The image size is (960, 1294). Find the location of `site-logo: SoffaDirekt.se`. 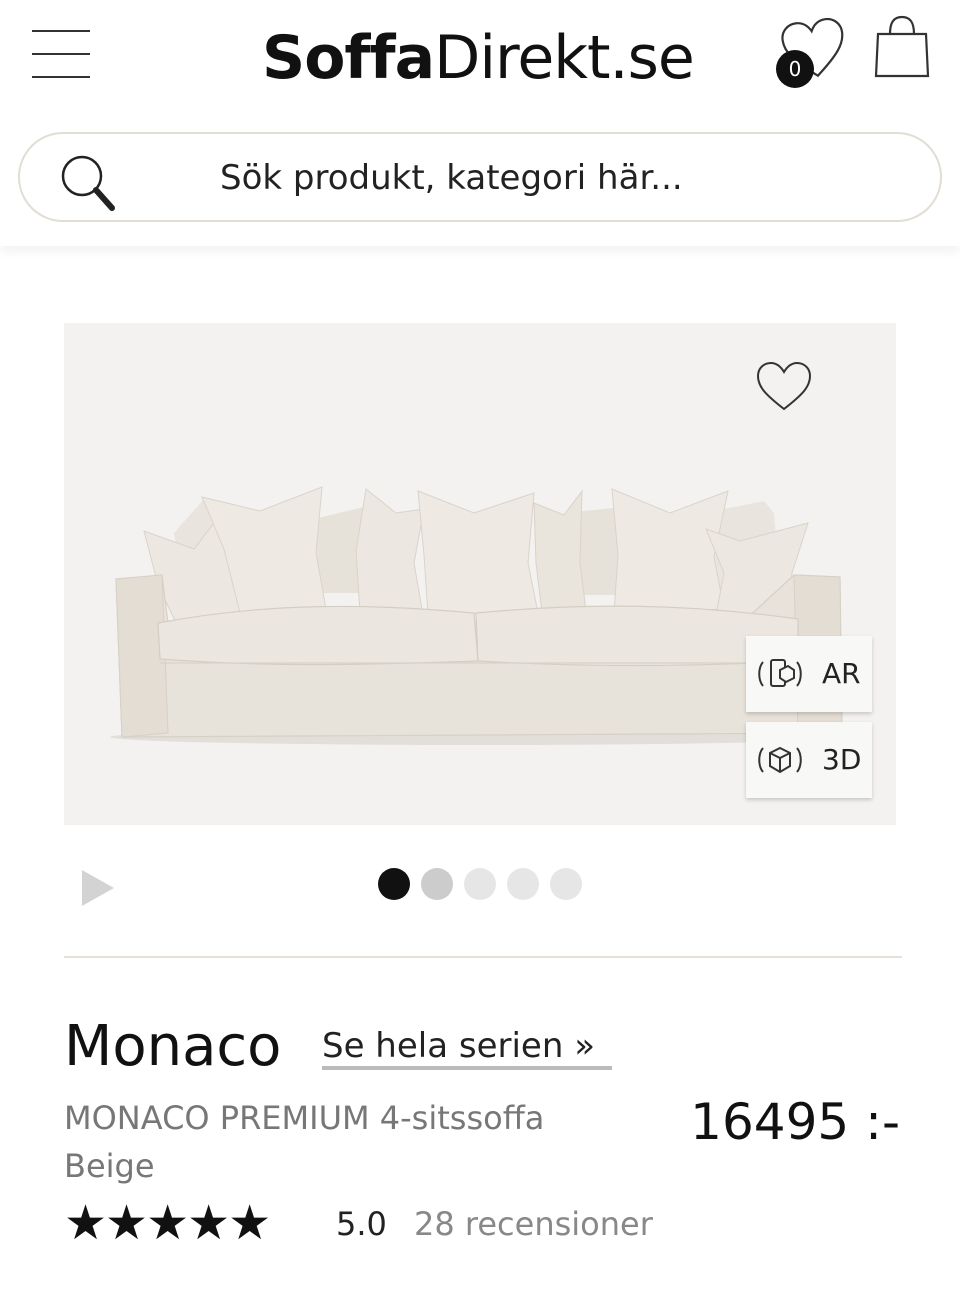

site-logo: SoffaDirekt.se is located at coordinates (482, 58).